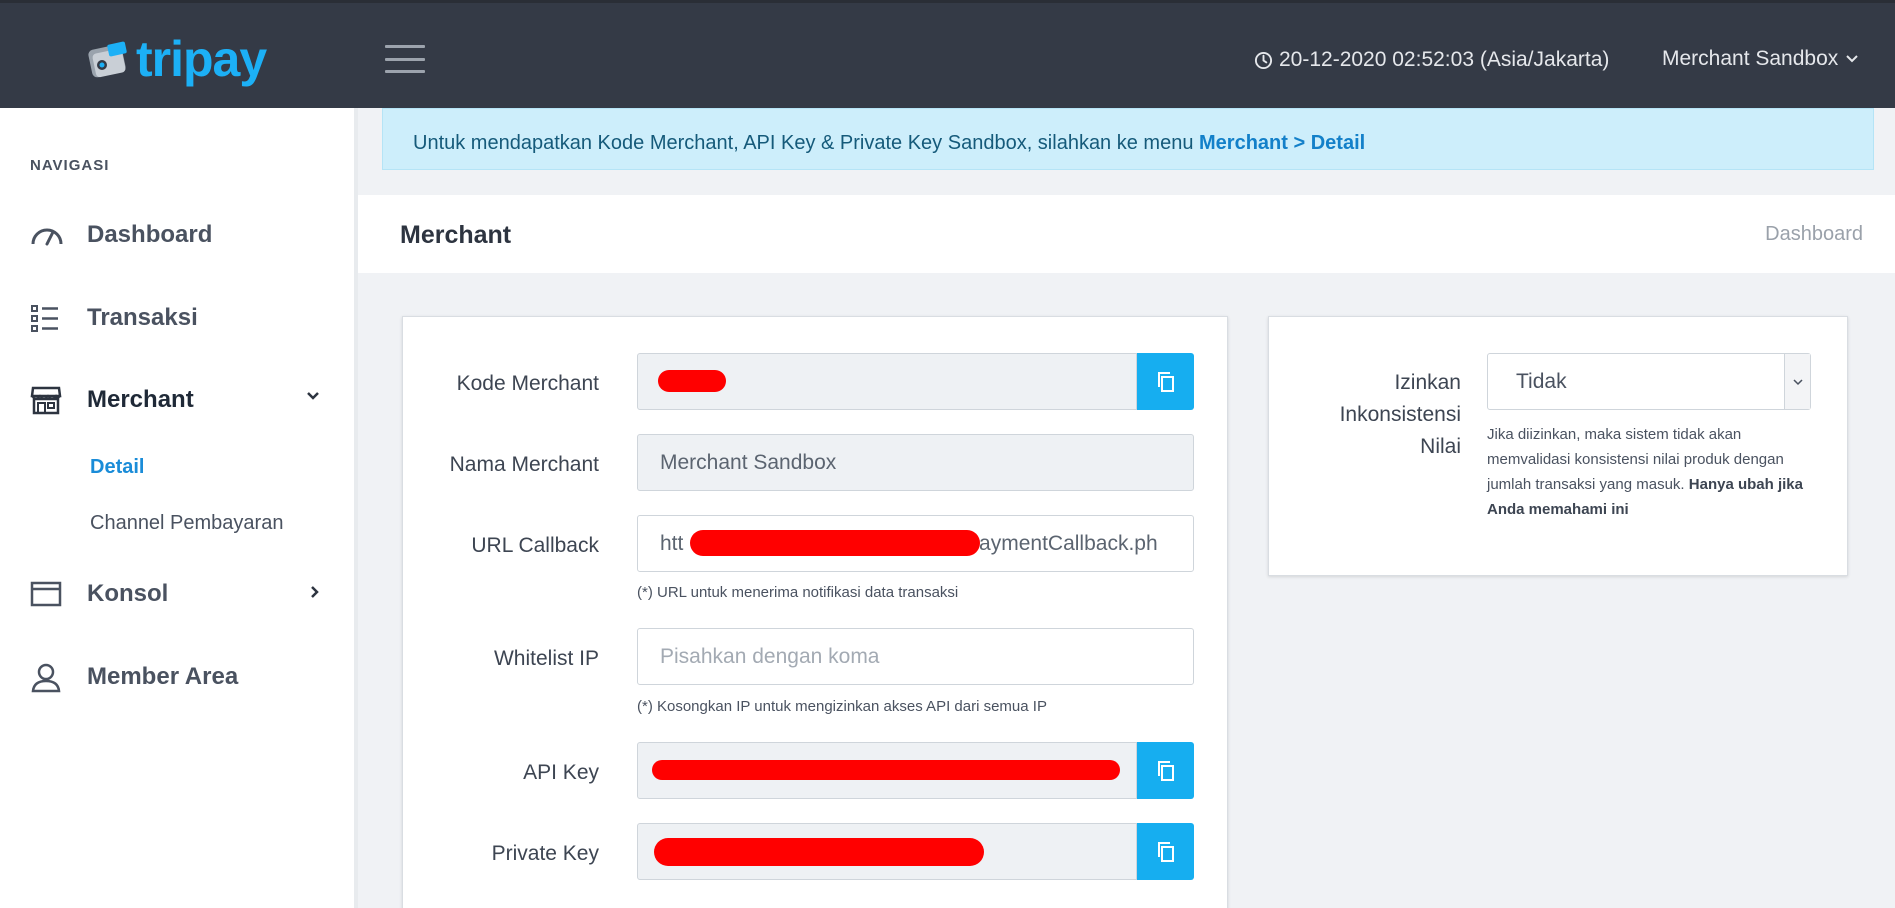 The width and height of the screenshot is (1895, 908). I want to click on sidebar-item-konsol: Konsol, so click(180, 594).